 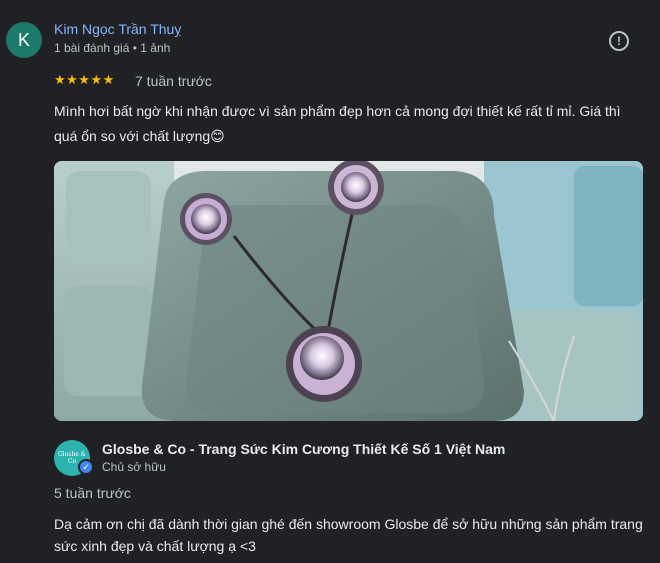 I want to click on reviewer-name-link: Kim Ngọc Trần Thuỵ, so click(x=117, y=29).